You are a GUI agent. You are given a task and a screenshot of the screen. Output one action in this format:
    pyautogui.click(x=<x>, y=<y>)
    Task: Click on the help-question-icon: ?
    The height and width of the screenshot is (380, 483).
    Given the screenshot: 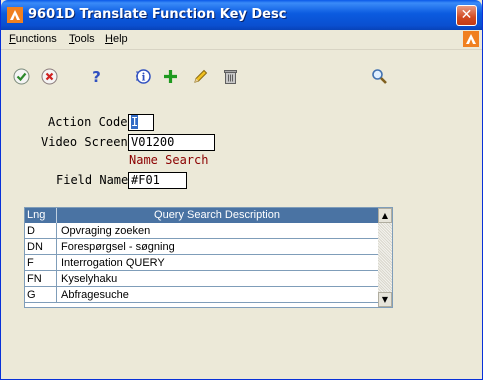 What is the action you would take?
    pyautogui.click(x=96, y=76)
    